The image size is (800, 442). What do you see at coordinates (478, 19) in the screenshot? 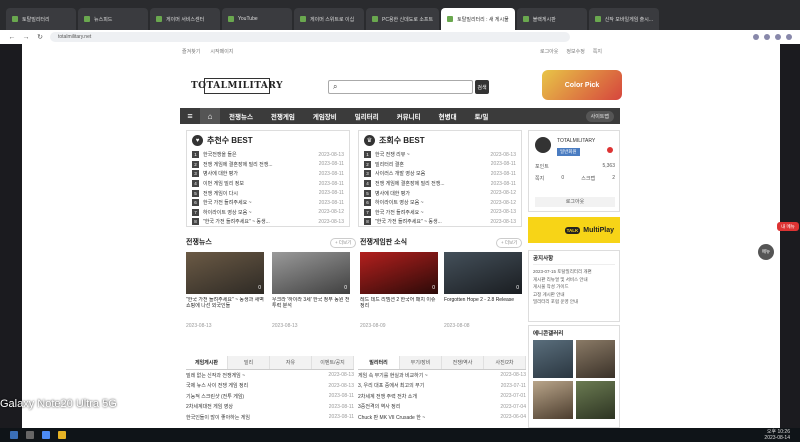
I see `browser-tab: 토탈밀리터리 : 새 게시물` at bounding box center [478, 19].